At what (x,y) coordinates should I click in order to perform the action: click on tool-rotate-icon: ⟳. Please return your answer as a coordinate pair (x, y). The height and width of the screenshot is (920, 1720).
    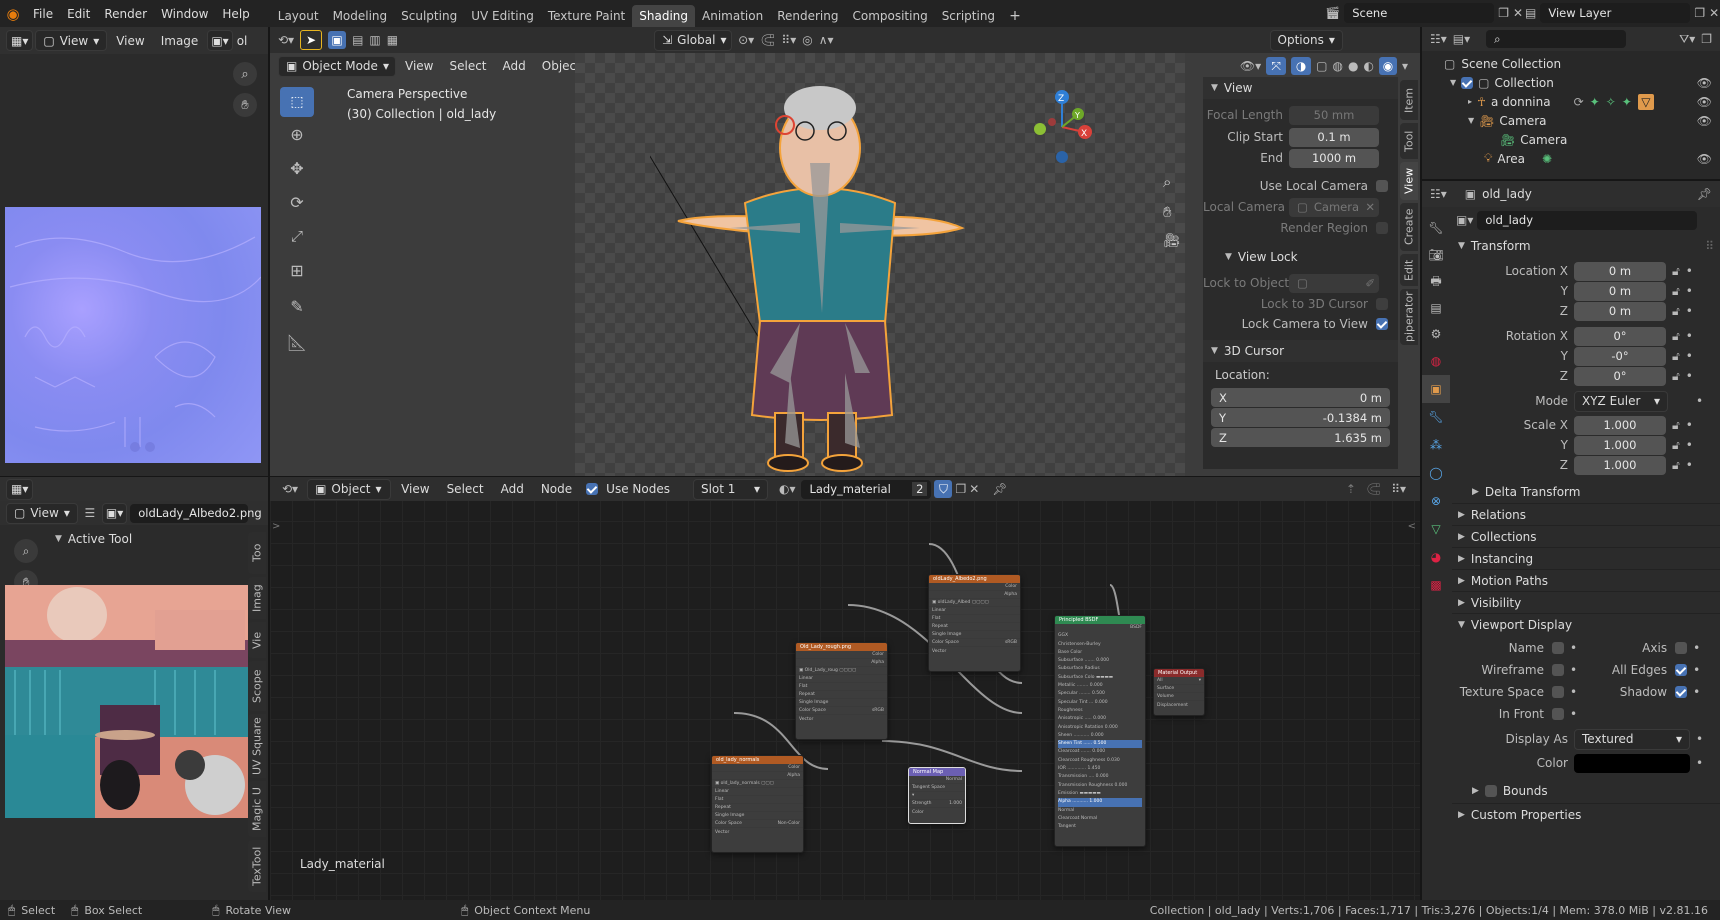
    Looking at the image, I should click on (297, 202).